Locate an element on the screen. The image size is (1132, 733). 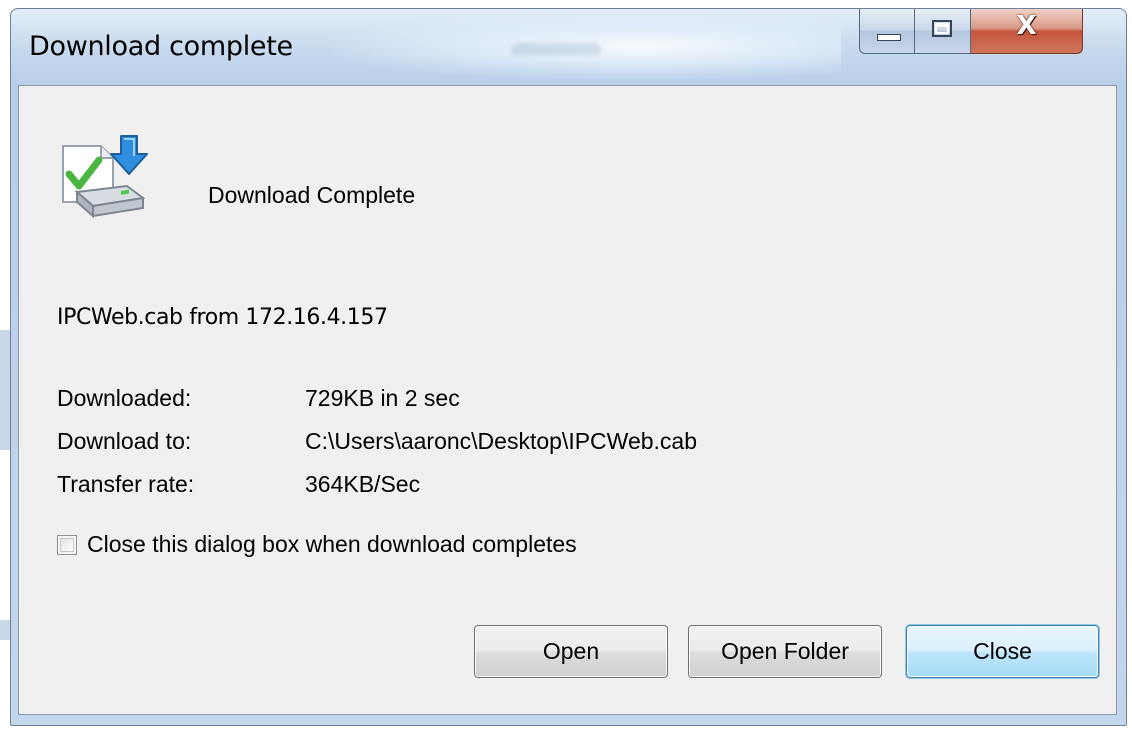
download-complete-heading: Download Complete is located at coordinates (312, 195).